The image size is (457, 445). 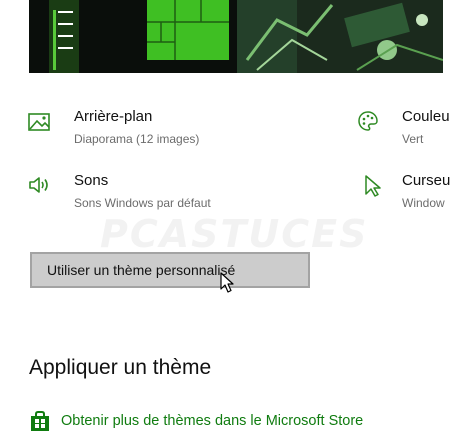 I want to click on speaker-icon, so click(x=38, y=185).